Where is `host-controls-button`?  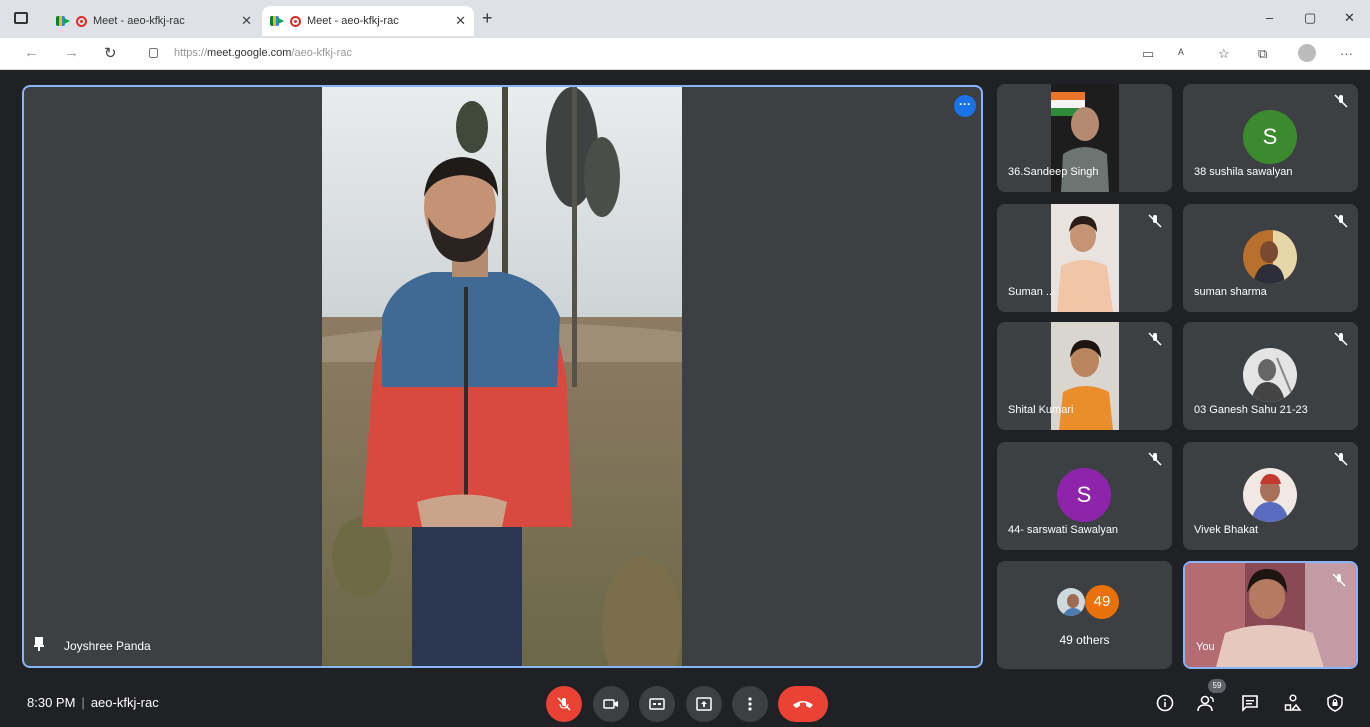
host-controls-button is located at coordinates (1335, 703).